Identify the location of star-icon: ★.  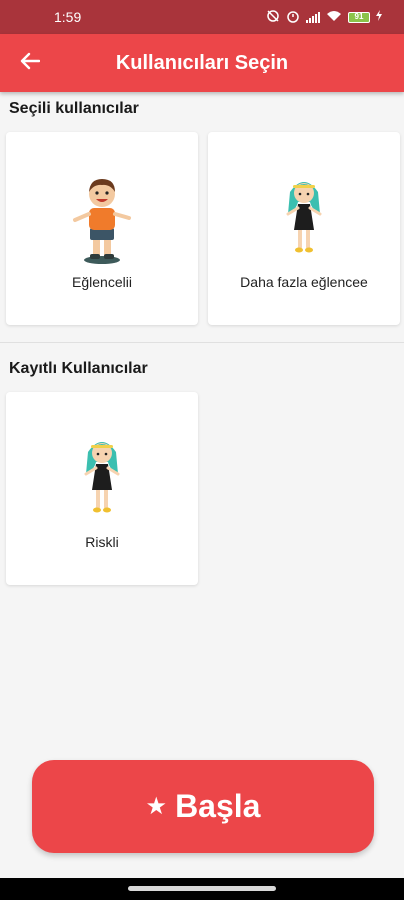
(156, 806).